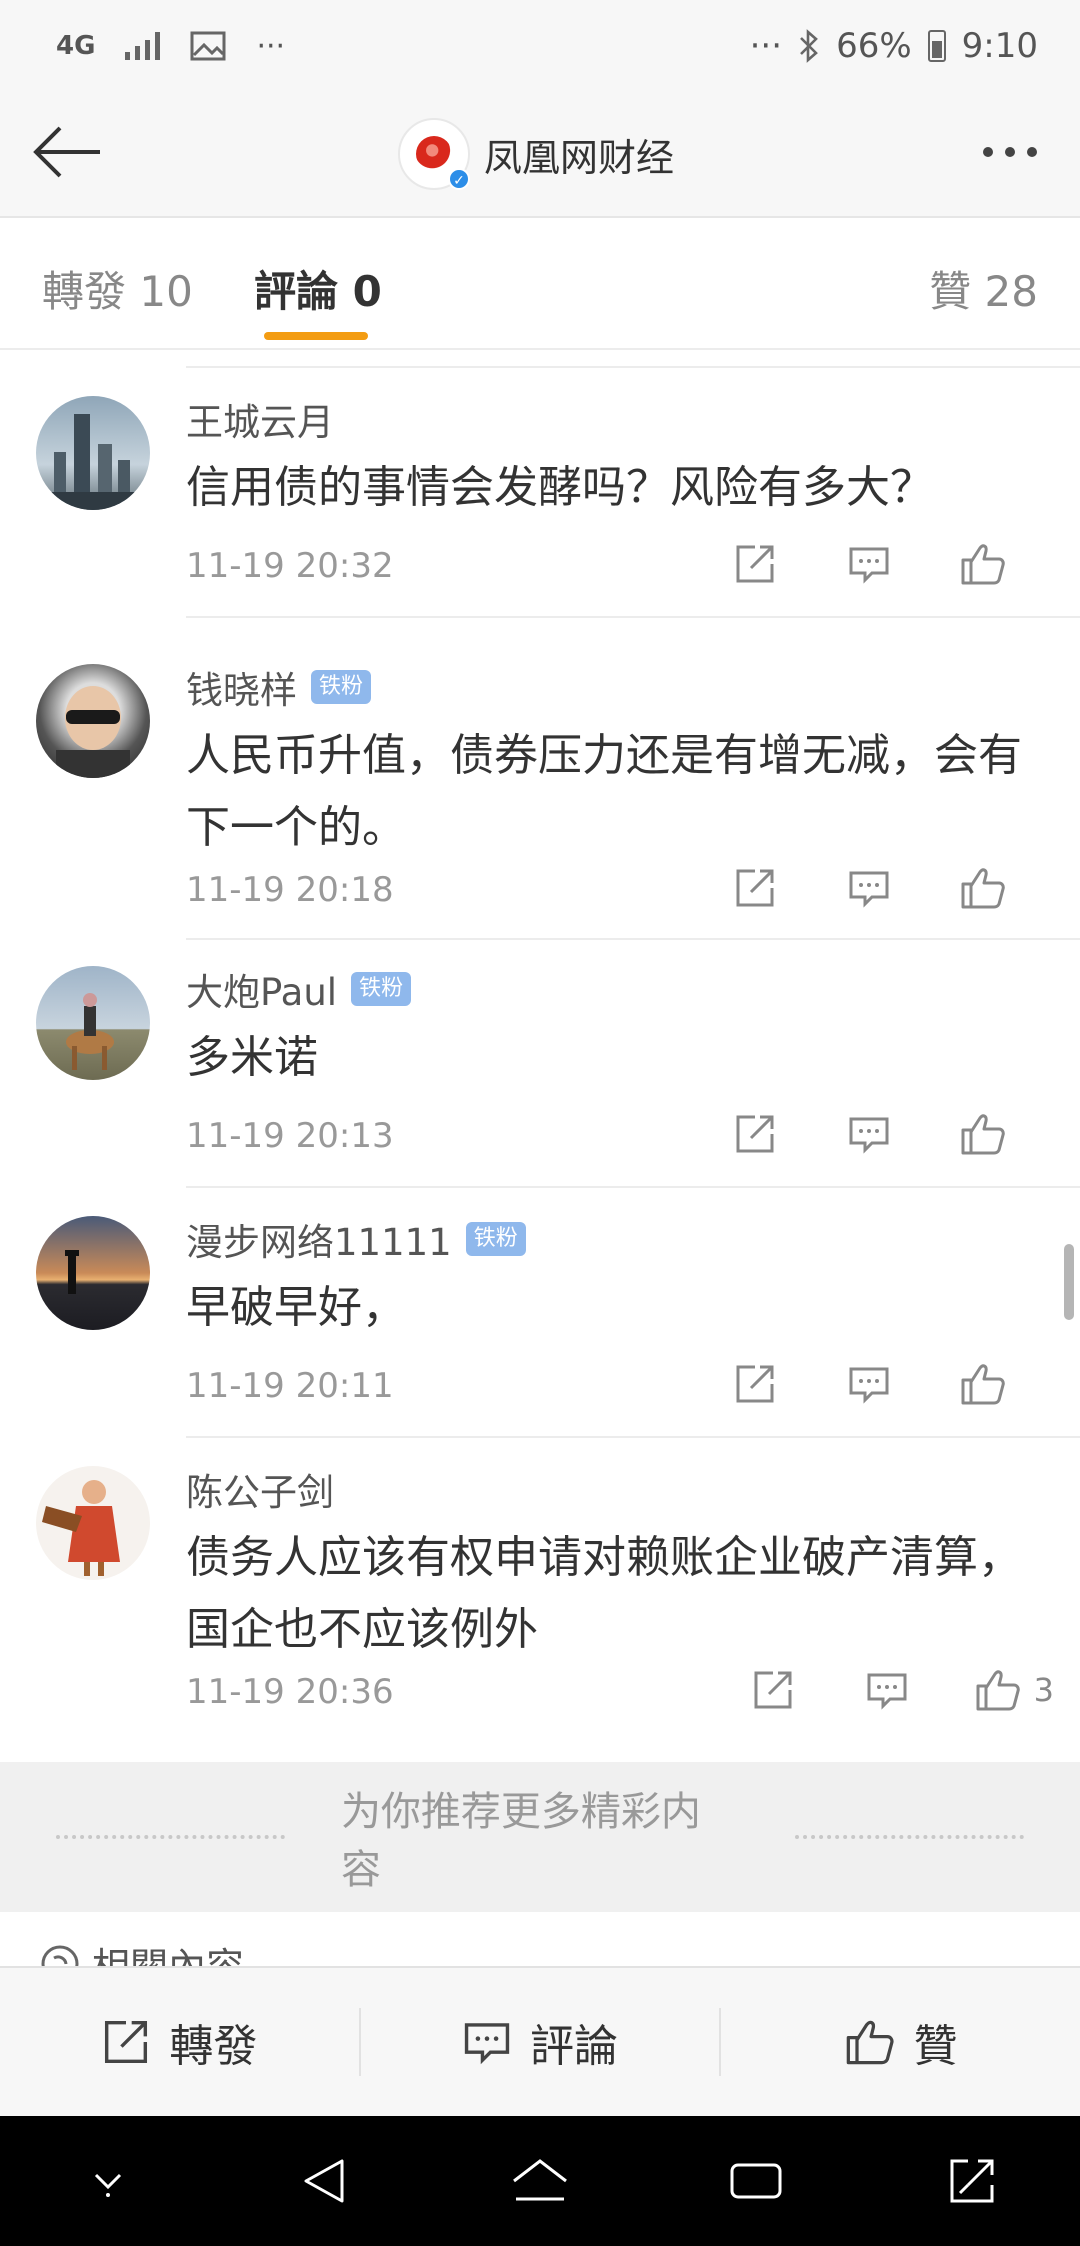 This screenshot has width=1080, height=2246. What do you see at coordinates (560, 487) in the screenshot?
I see `comment-text: 信用债的事情会发酵吗？风险有多大？` at bounding box center [560, 487].